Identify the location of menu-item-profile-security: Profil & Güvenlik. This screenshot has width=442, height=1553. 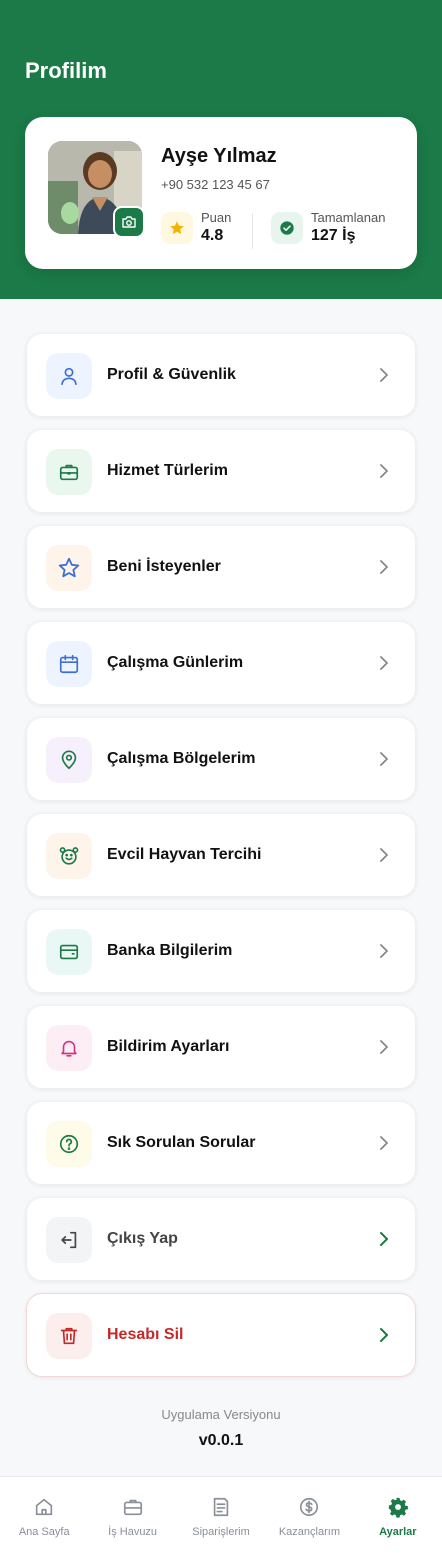
(221, 375).